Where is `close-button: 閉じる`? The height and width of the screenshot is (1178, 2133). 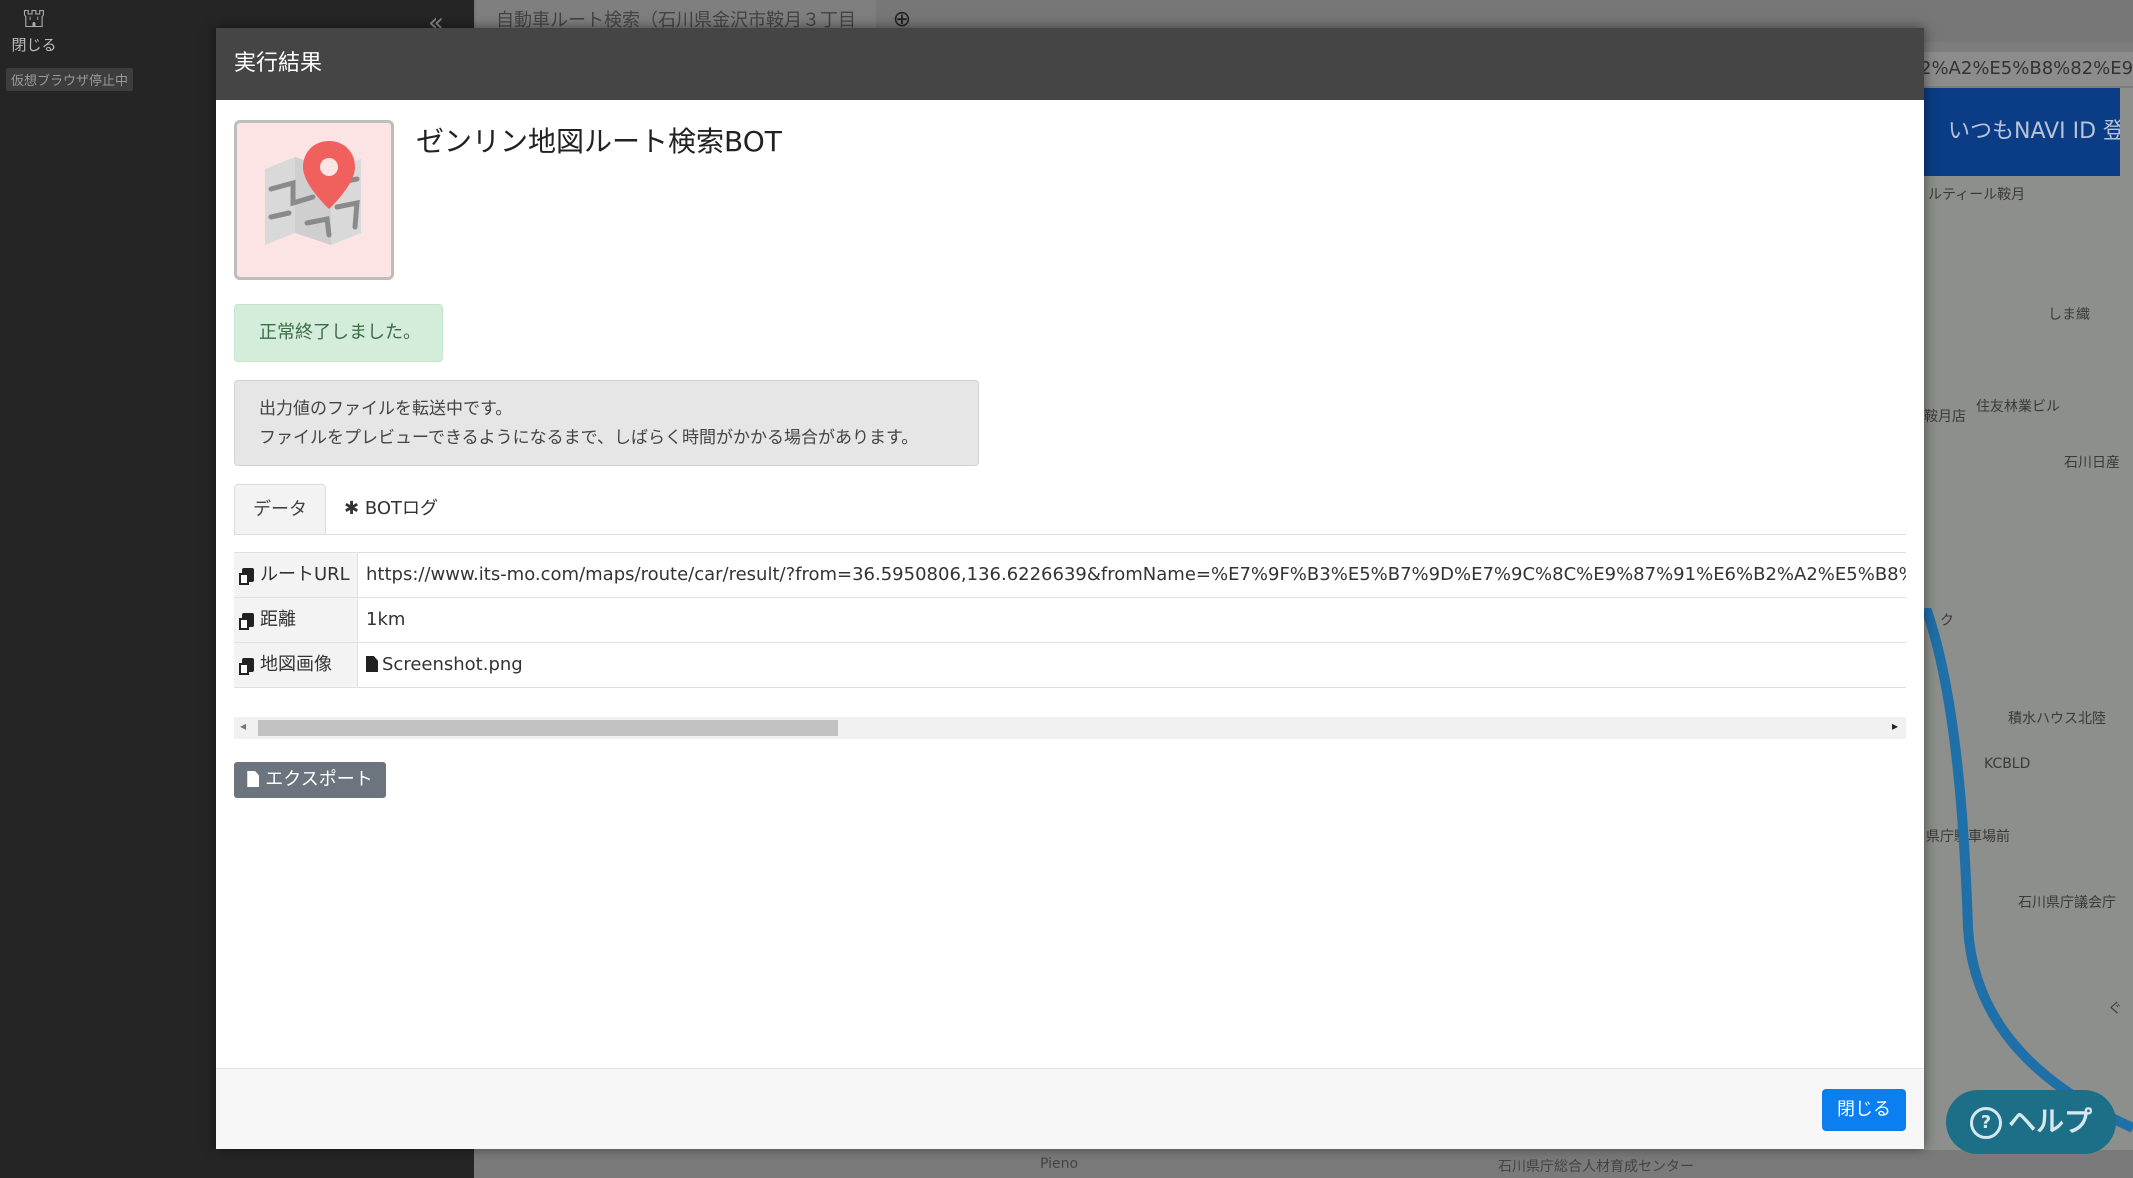 close-button: 閉じる is located at coordinates (1864, 1110).